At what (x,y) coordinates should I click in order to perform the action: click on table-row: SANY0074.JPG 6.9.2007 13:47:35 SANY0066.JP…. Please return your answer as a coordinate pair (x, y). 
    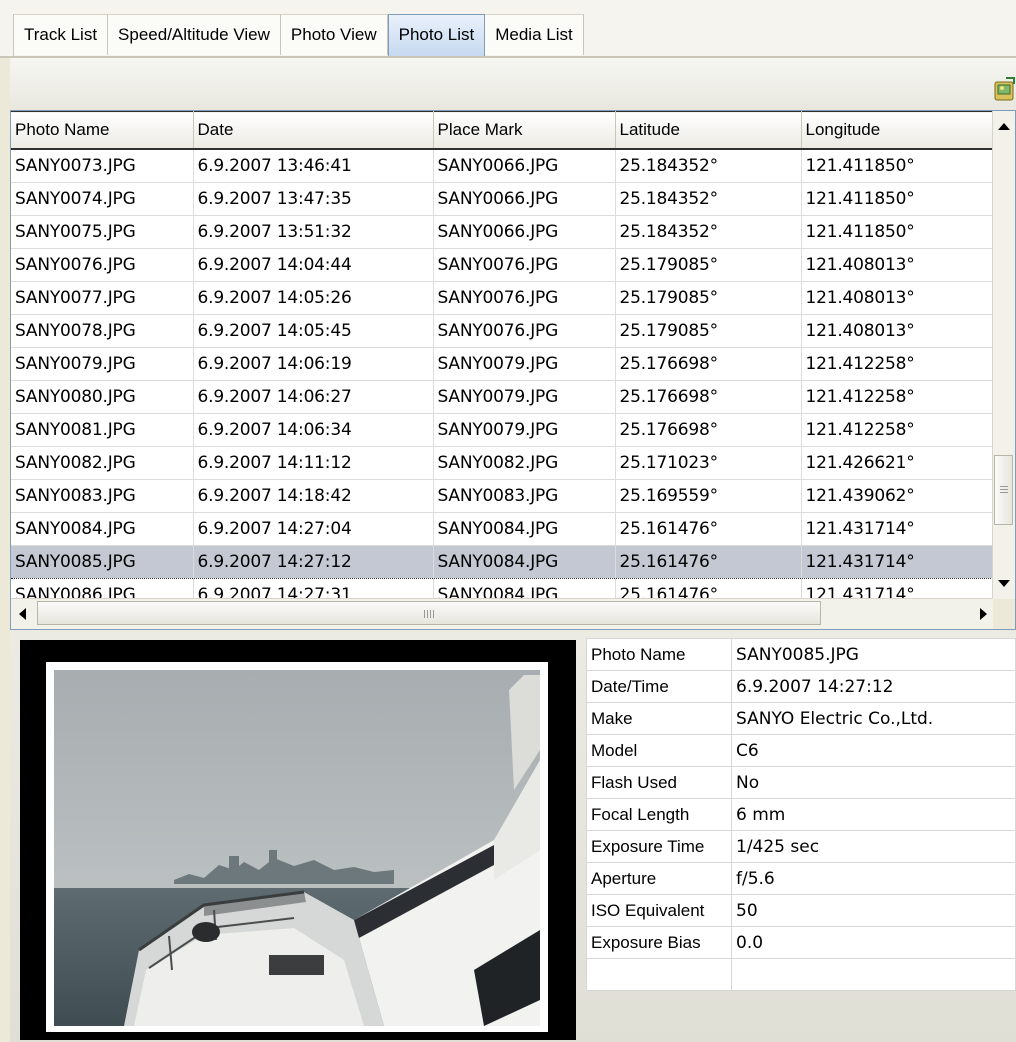
    Looking at the image, I should click on (502, 199).